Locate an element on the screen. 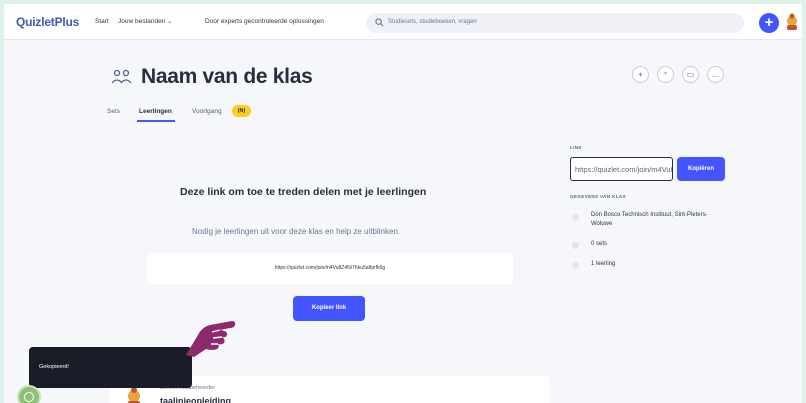  active-tab-indicator is located at coordinates (156, 121).